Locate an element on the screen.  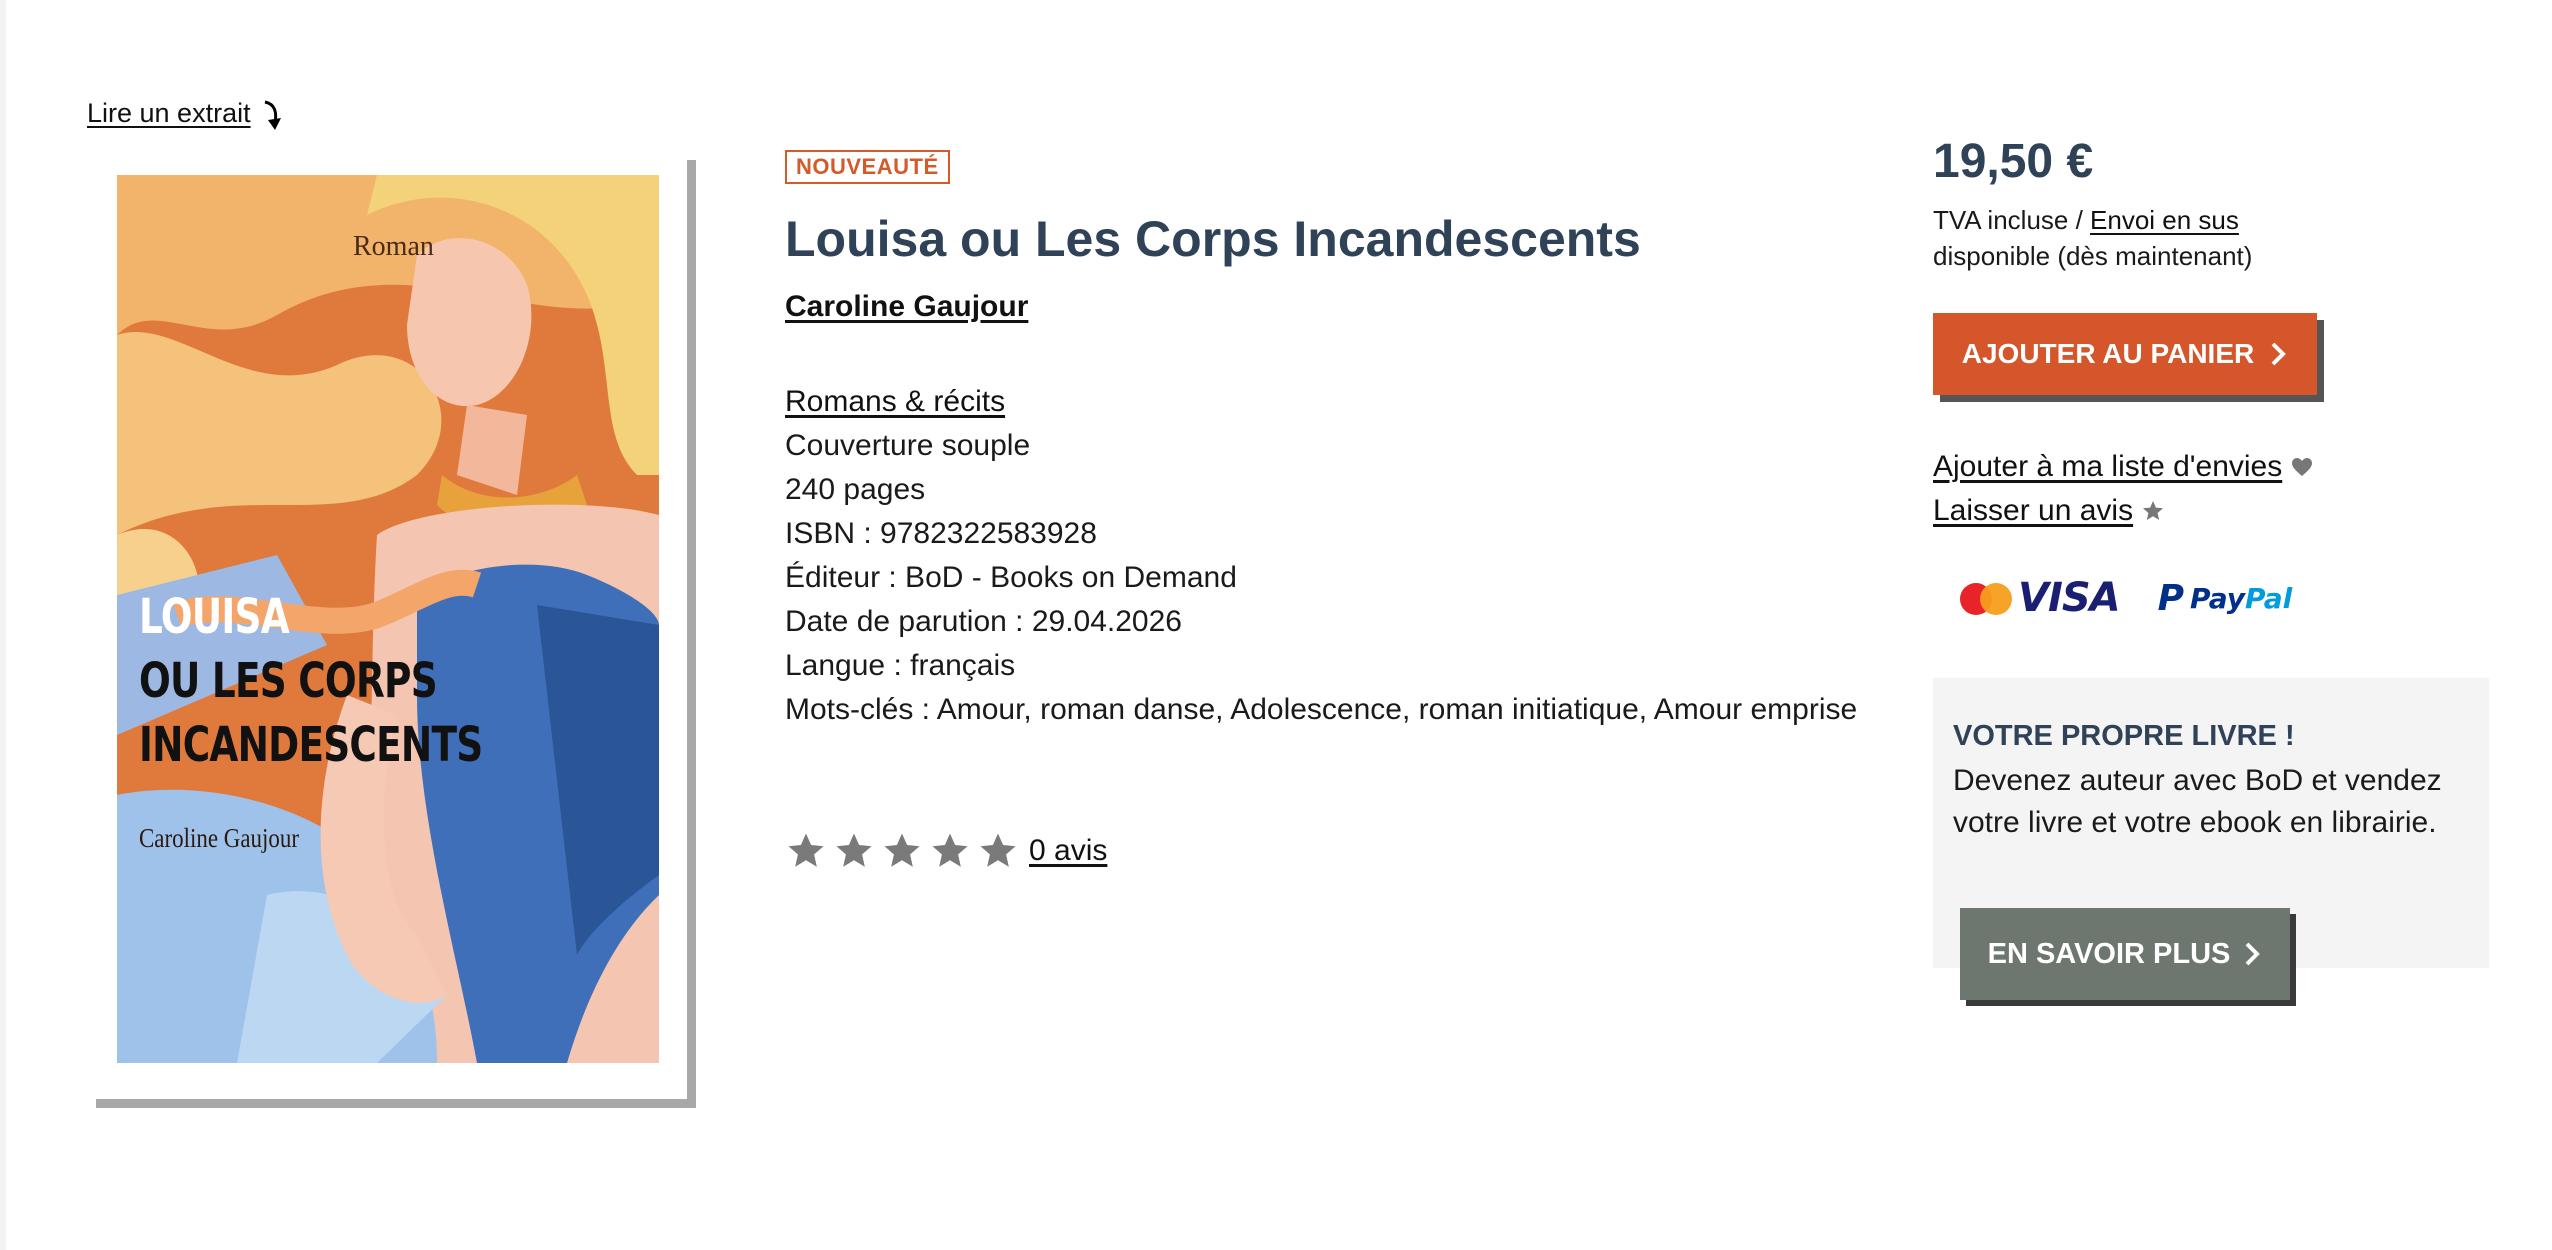
cover-title: LOUISA OU LES CORPS INCANDESCENTS is located at coordinates (311, 681).